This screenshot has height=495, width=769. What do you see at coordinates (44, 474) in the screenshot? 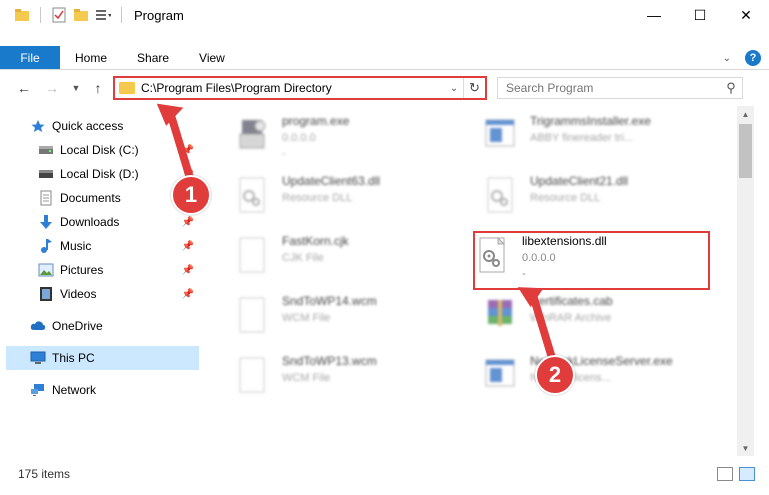
I see `item-count: 175 items` at bounding box center [44, 474].